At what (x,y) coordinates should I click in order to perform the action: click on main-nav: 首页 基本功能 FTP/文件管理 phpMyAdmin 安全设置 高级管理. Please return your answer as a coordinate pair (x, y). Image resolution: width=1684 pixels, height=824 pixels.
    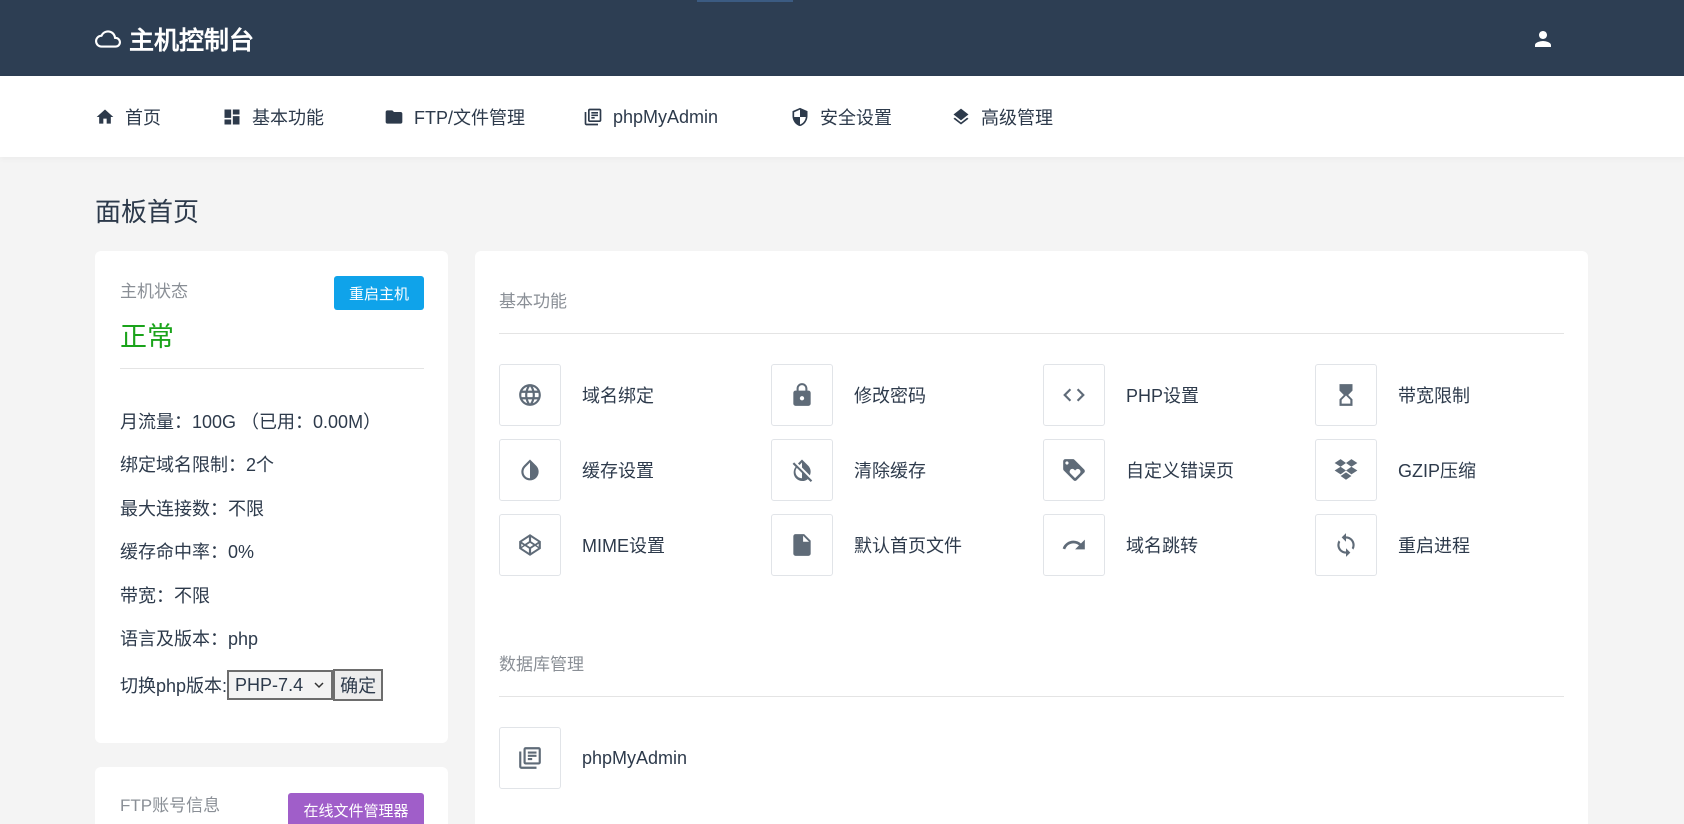
    Looking at the image, I should click on (842, 116).